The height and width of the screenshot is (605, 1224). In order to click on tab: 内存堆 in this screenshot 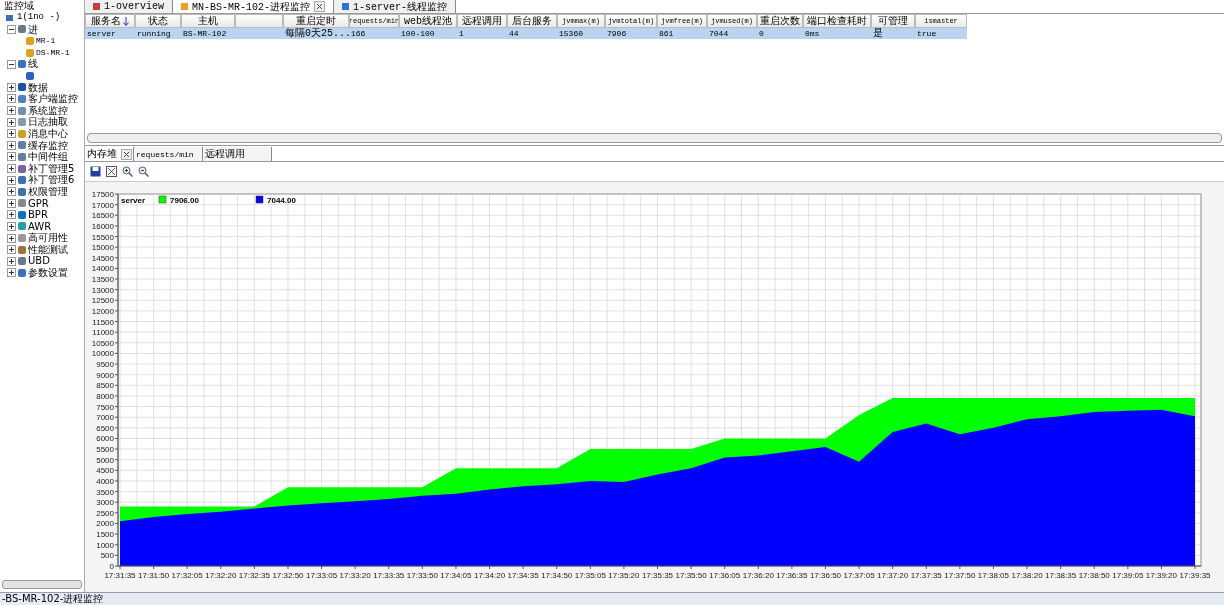, I will do `click(109, 154)`.